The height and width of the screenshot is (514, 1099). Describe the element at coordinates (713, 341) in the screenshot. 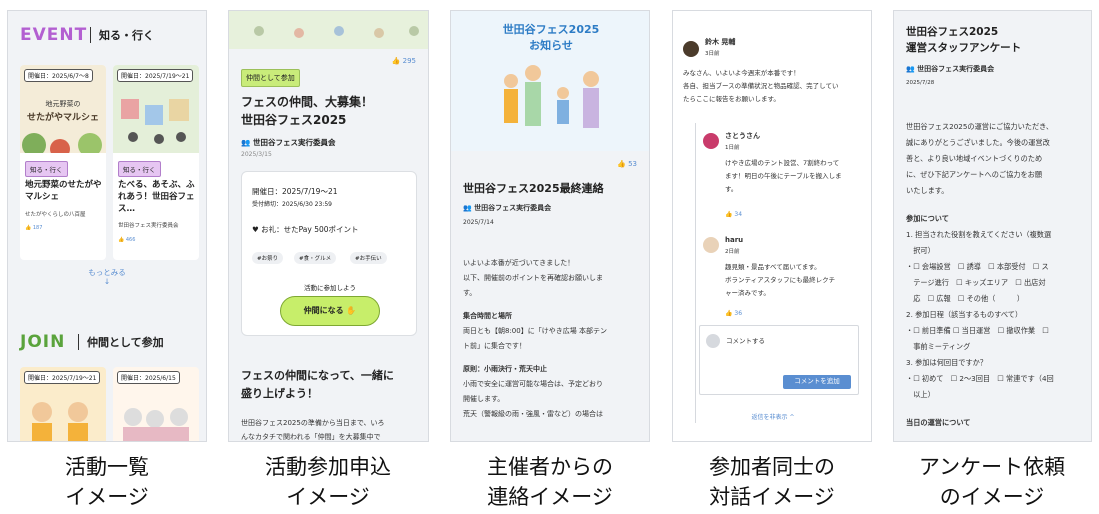

I see `user-icon` at that location.